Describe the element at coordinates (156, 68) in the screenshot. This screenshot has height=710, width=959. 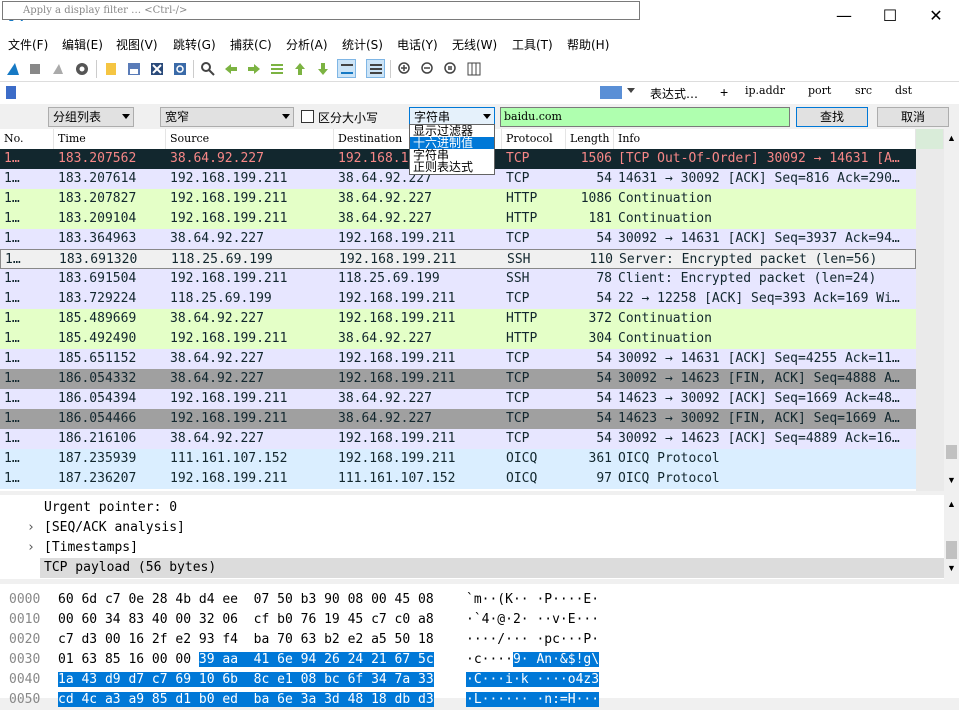
I see `close-file-icon` at that location.